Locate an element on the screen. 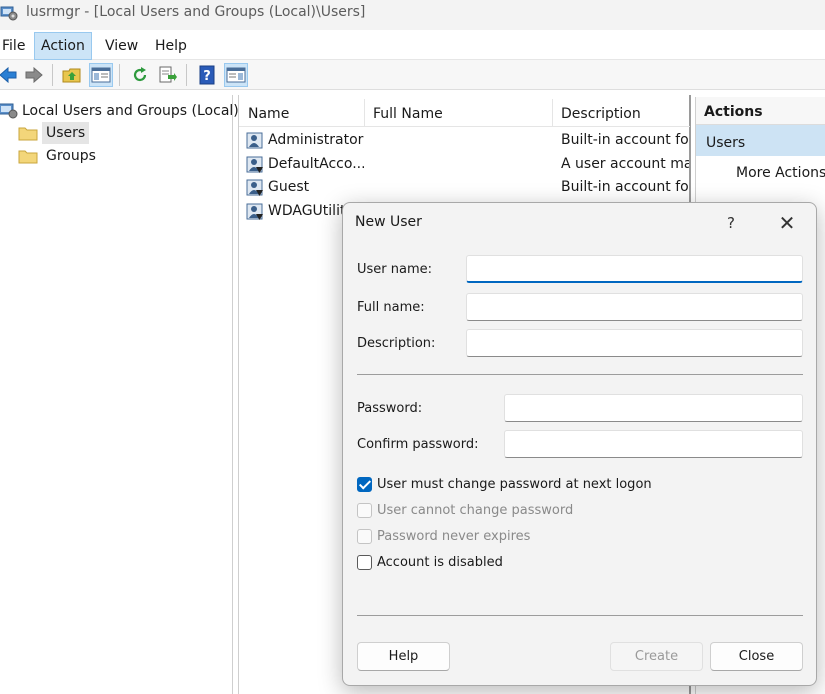 This screenshot has height=694, width=825. show-hide-action-pane-button is located at coordinates (236, 75).